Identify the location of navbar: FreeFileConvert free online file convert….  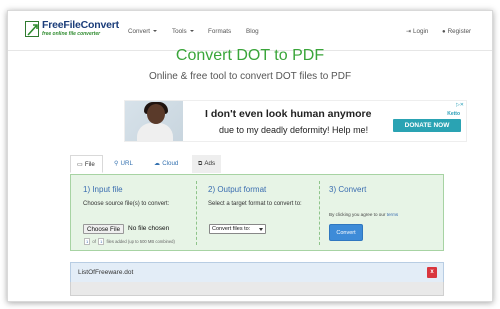
(250, 31).